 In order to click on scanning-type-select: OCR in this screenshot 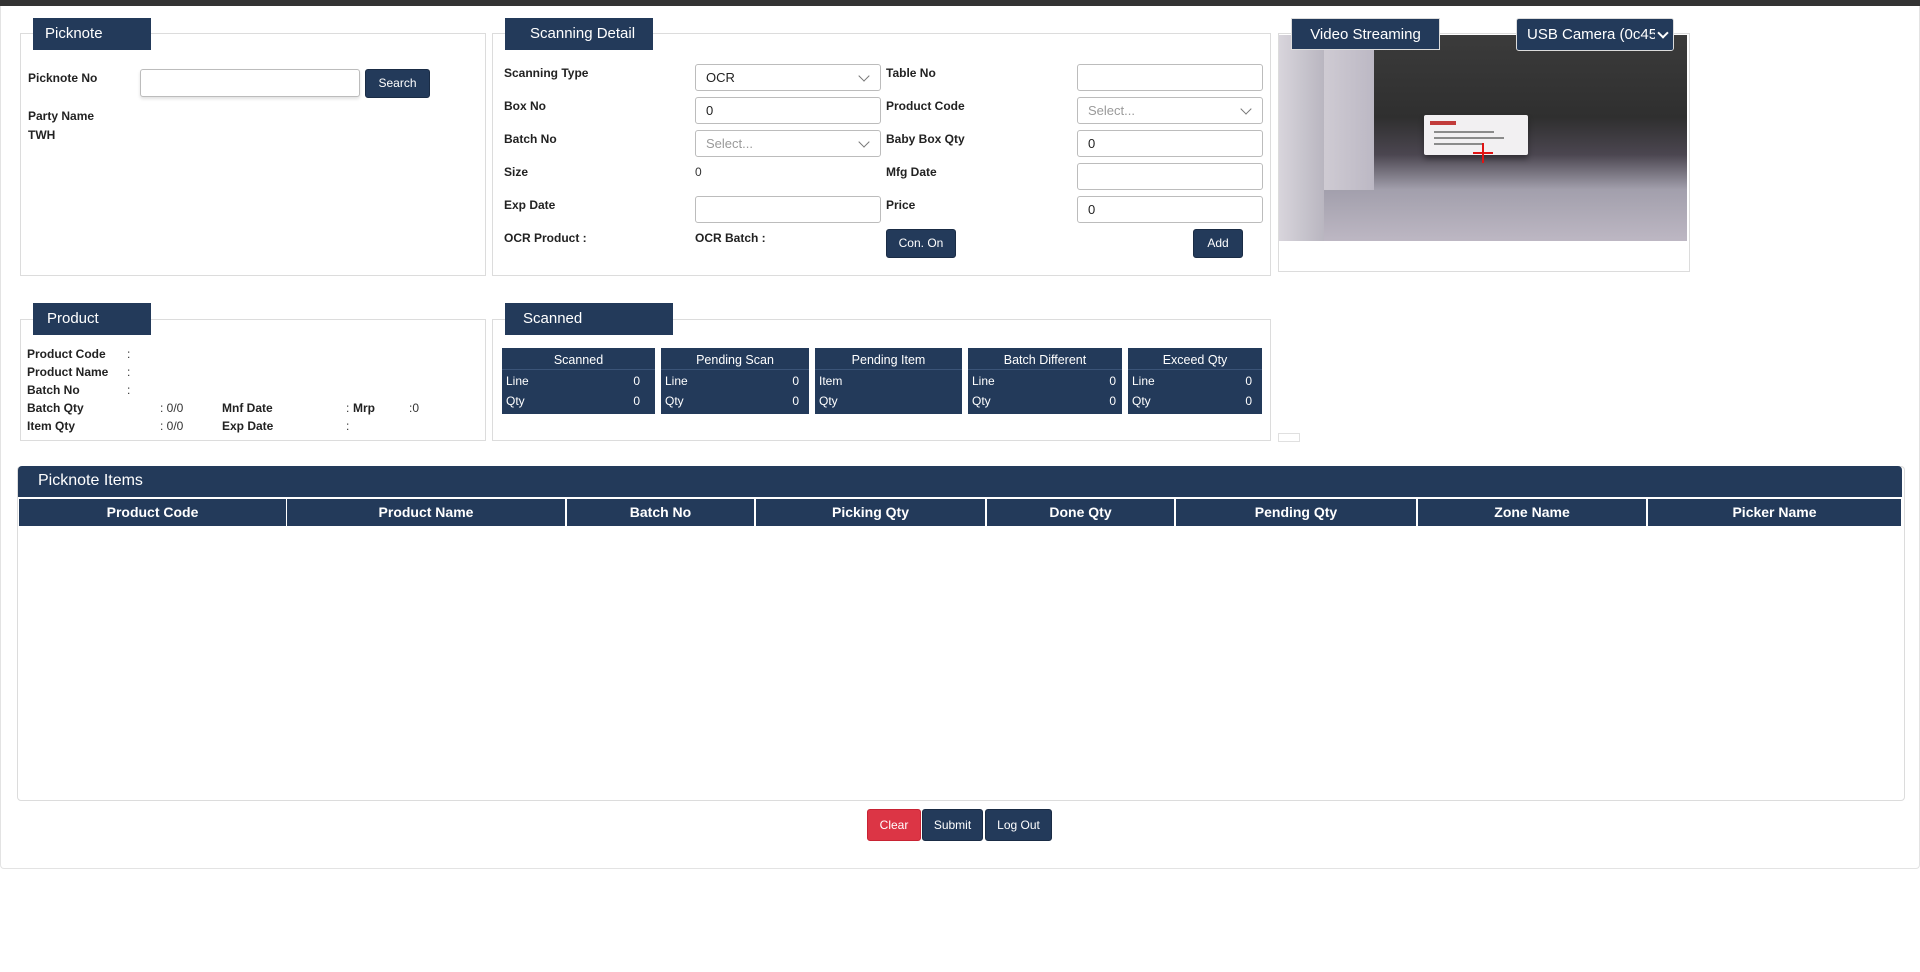, I will do `click(788, 77)`.